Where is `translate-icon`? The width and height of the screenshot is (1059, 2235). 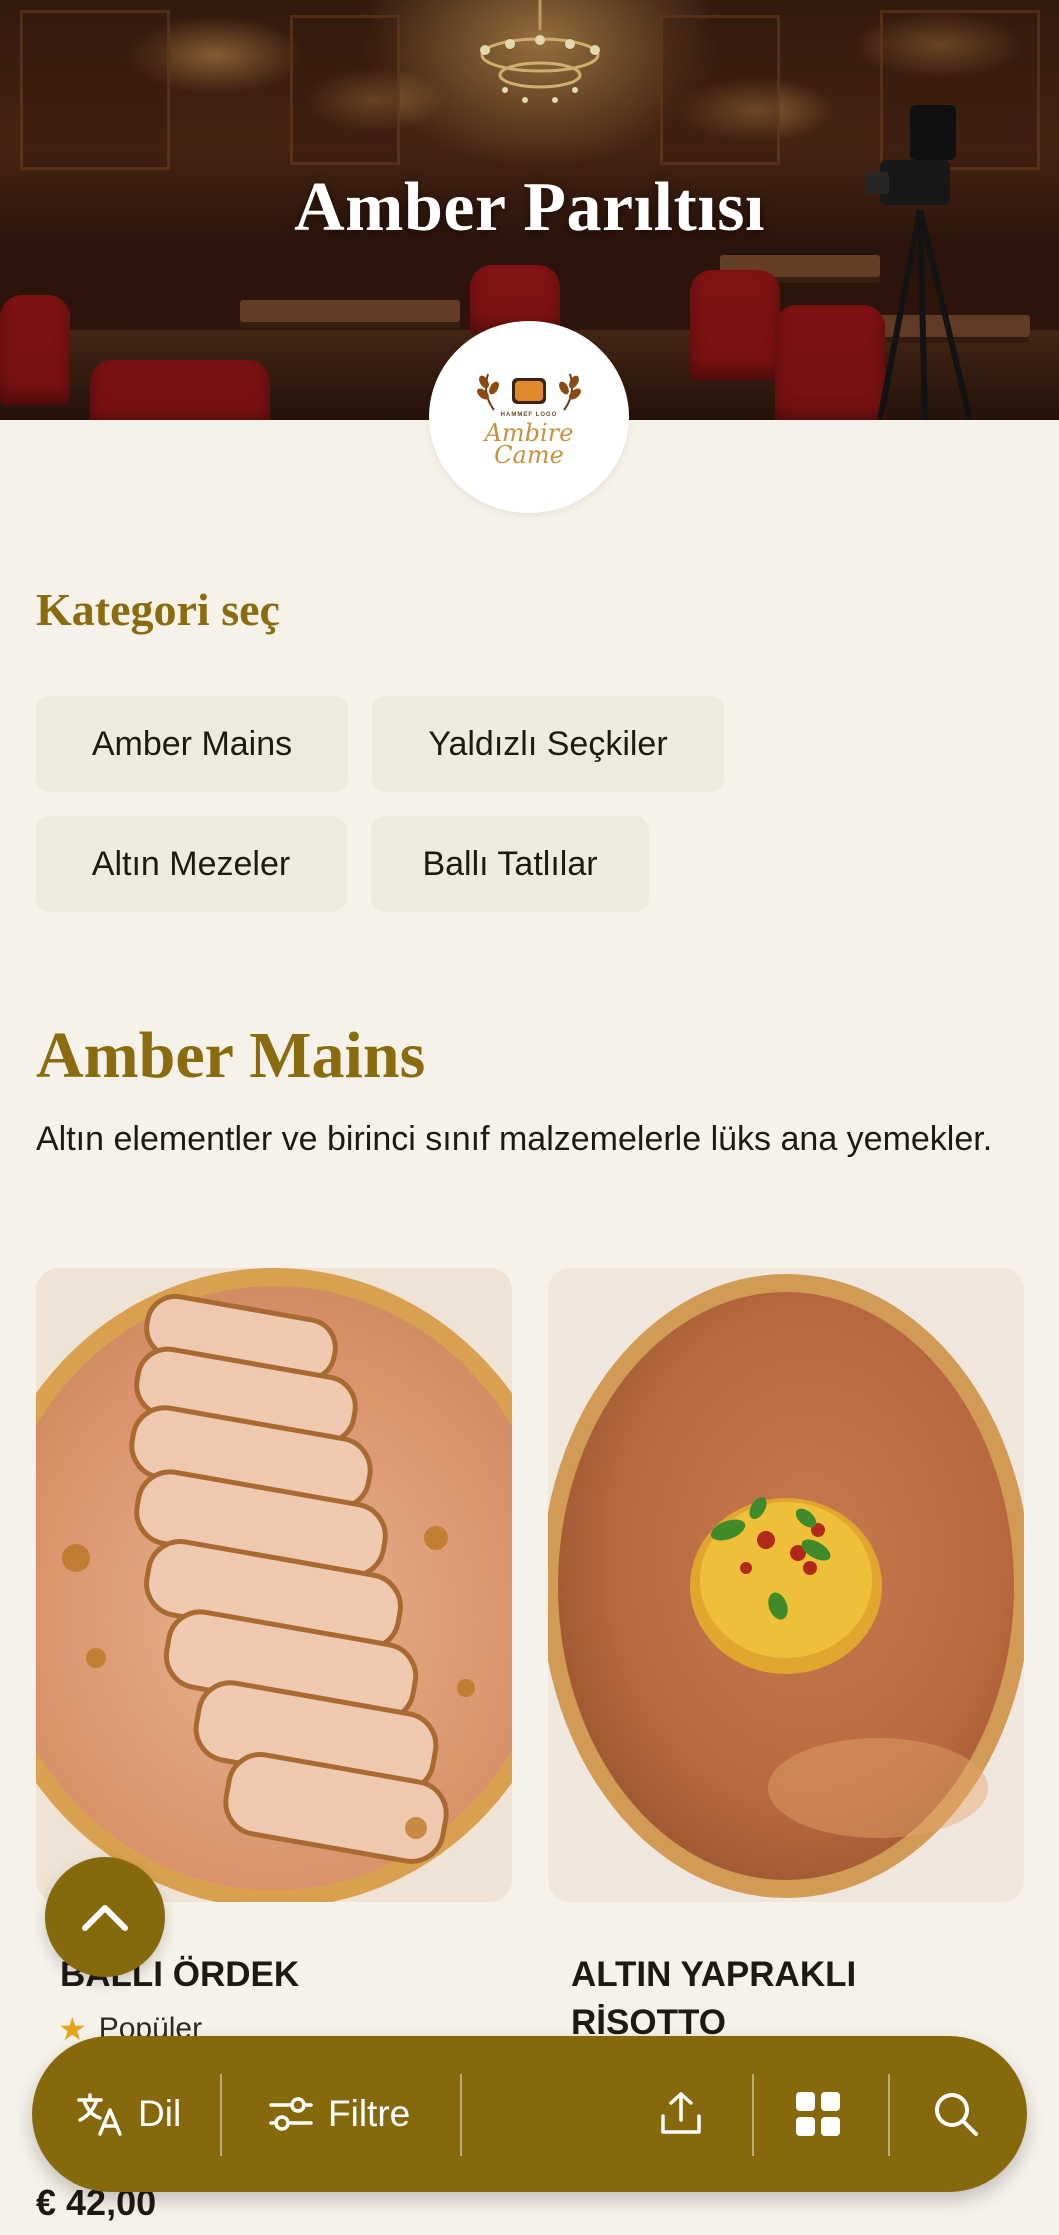
translate-icon is located at coordinates (99, 2114).